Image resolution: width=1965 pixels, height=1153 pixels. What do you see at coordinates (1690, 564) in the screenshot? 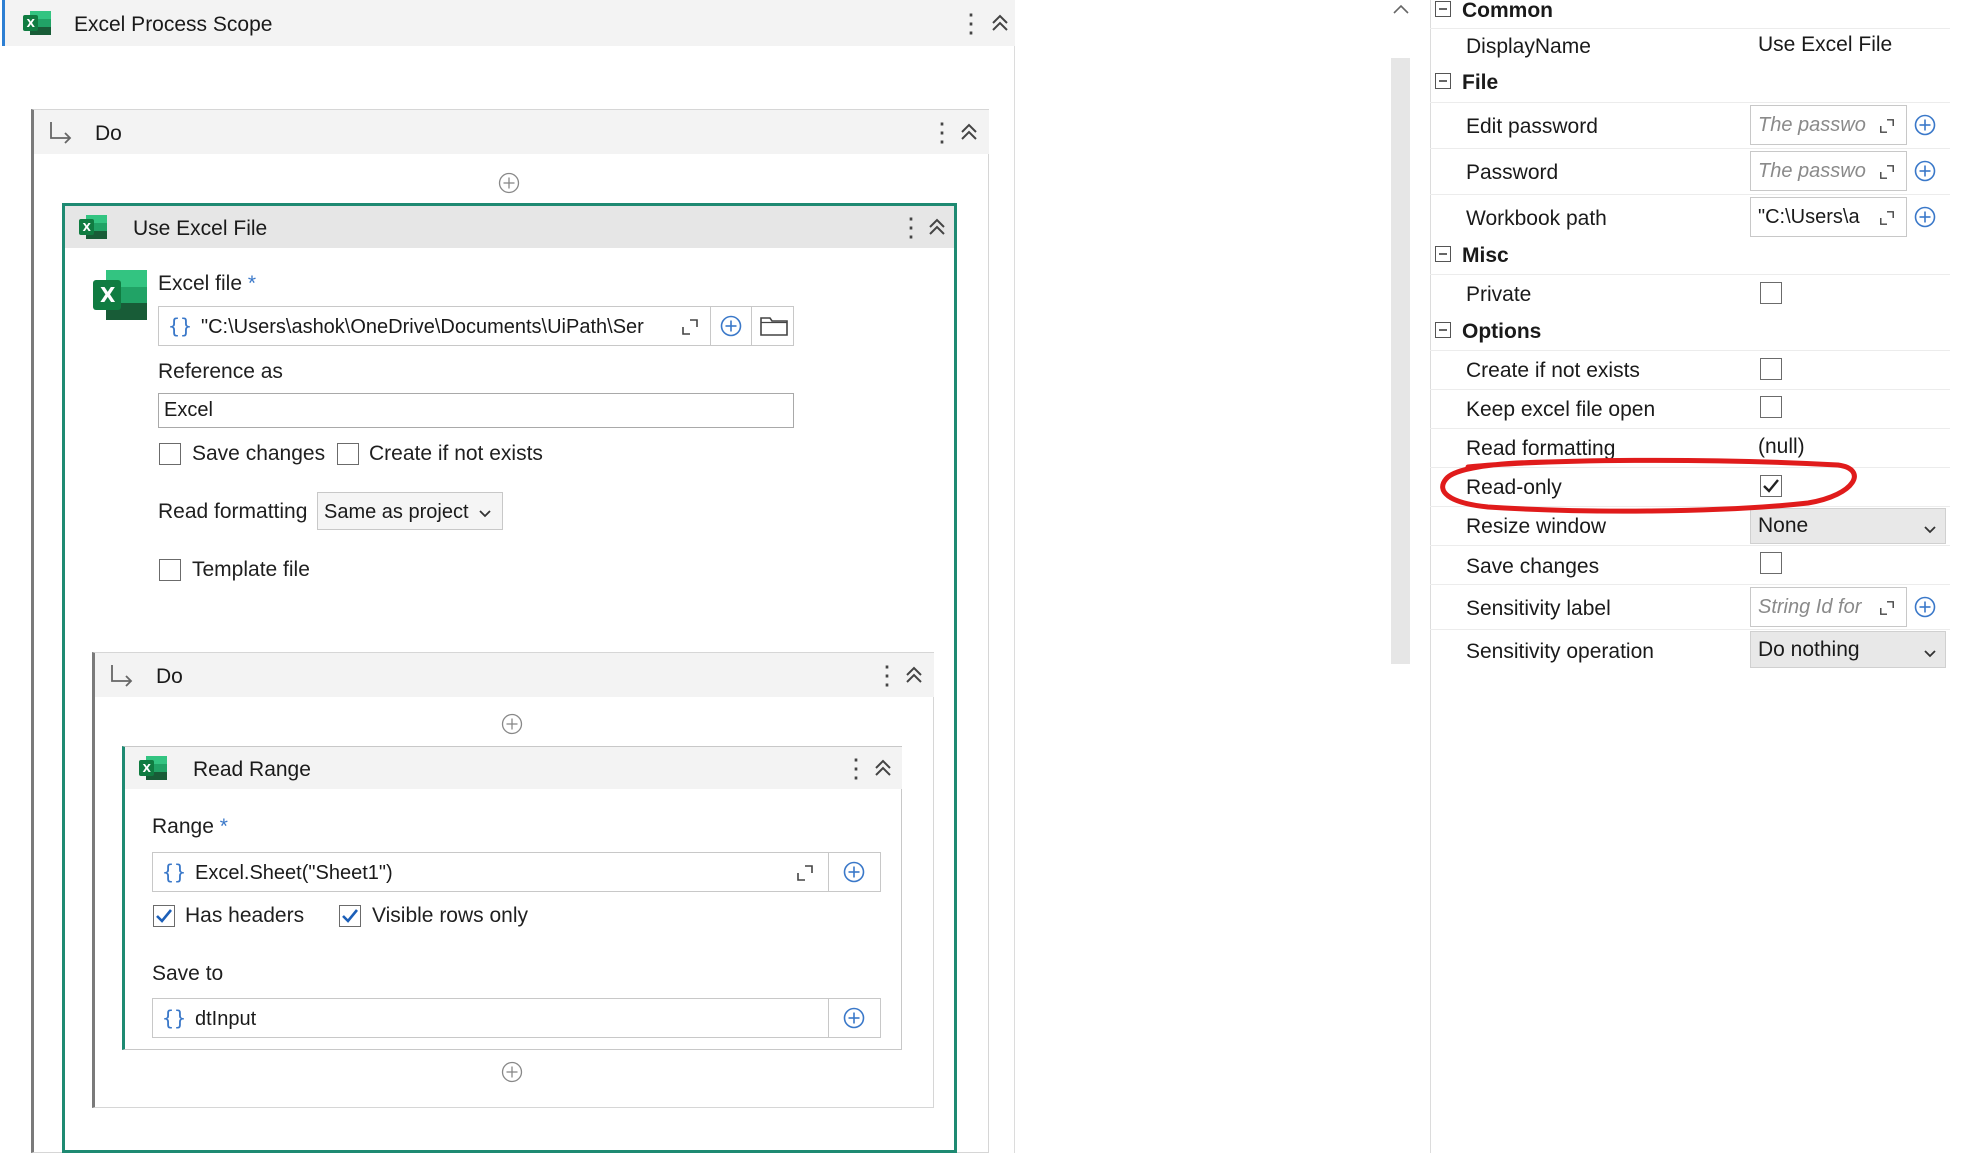
I see `prop-row-save-changes: Save changes` at bounding box center [1690, 564].